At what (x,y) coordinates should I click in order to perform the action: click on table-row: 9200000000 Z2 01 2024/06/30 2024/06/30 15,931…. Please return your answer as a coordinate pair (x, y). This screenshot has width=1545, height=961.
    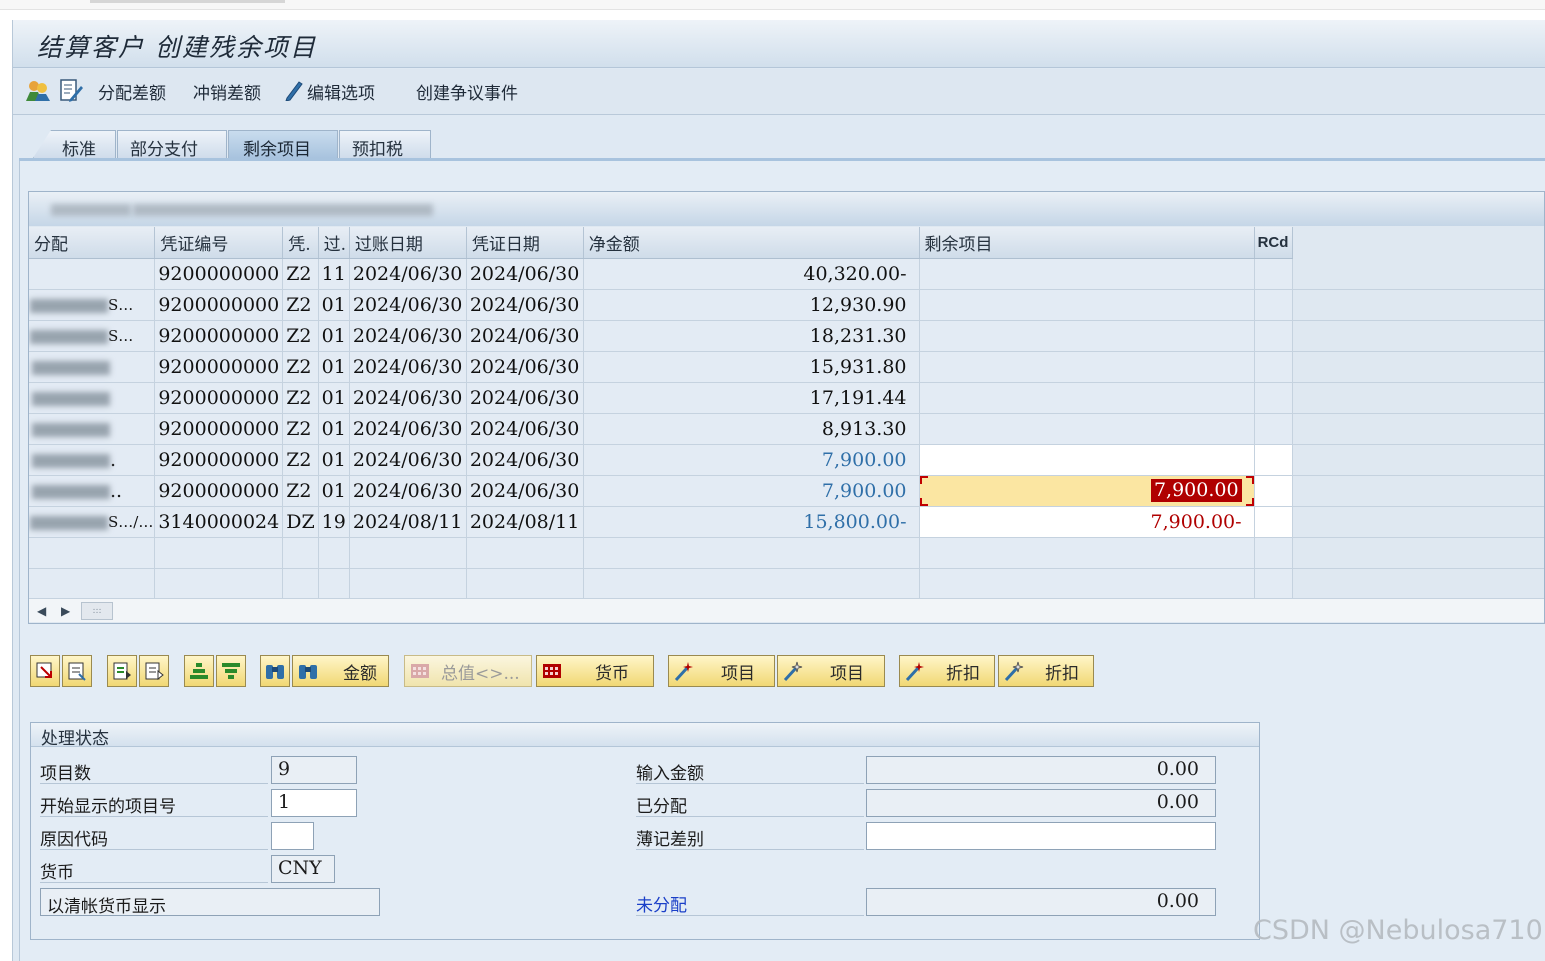
    Looking at the image, I should click on (786, 367).